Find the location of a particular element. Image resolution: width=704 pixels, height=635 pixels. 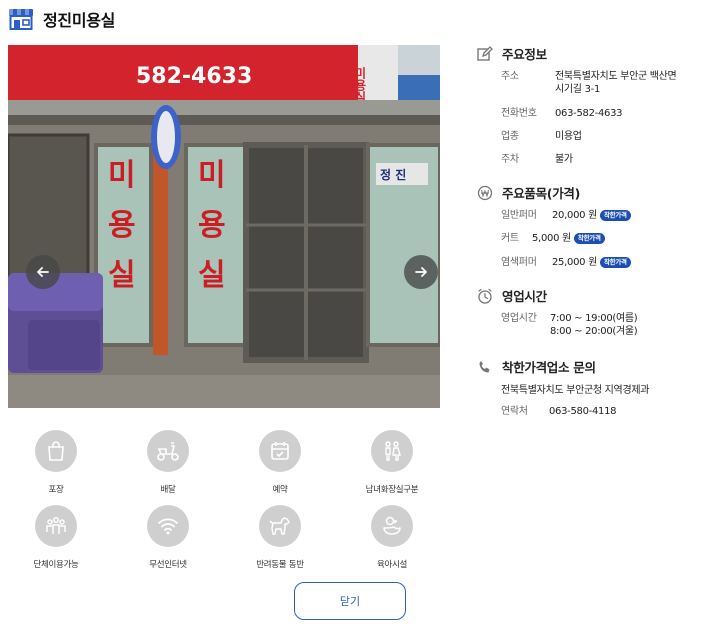

amenity-restroom: 남녀화장실구분 is located at coordinates (392, 462).